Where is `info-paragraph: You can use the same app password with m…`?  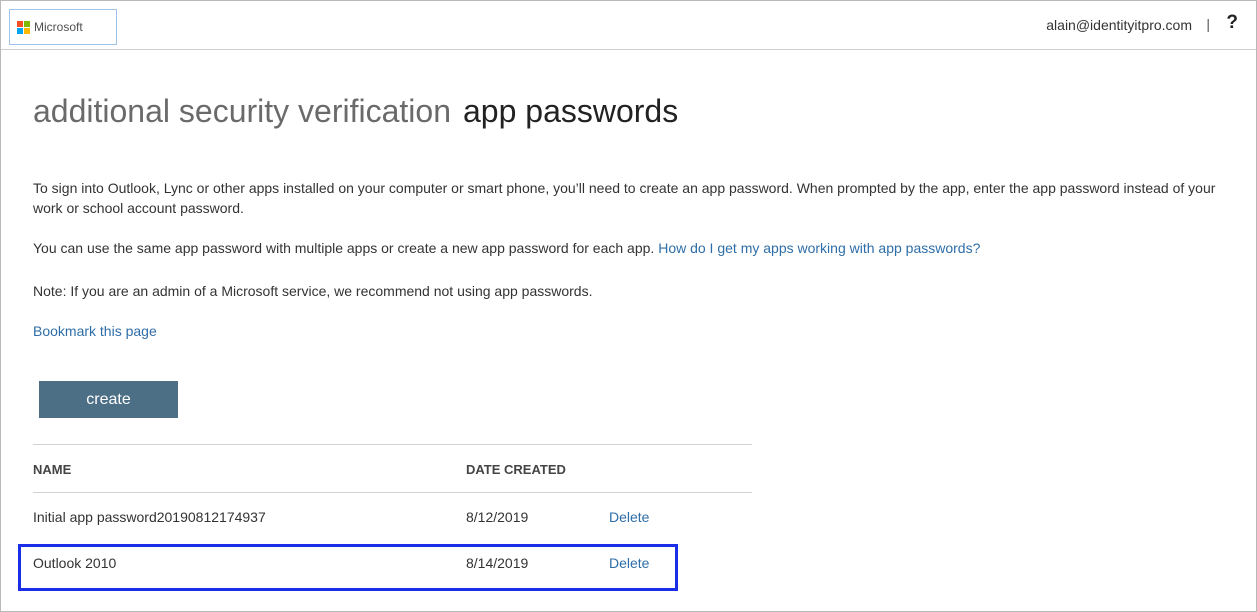 info-paragraph: You can use the same app password with m… is located at coordinates (630, 248).